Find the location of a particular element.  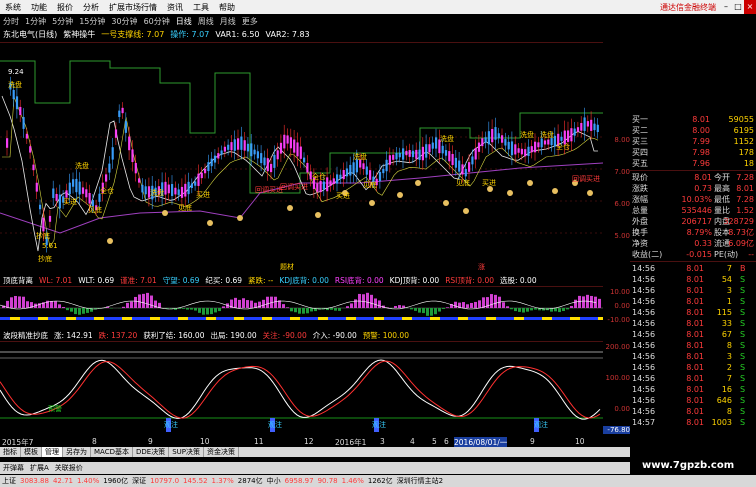

tab-capital: 资金决策 is located at coordinates (221, 452).